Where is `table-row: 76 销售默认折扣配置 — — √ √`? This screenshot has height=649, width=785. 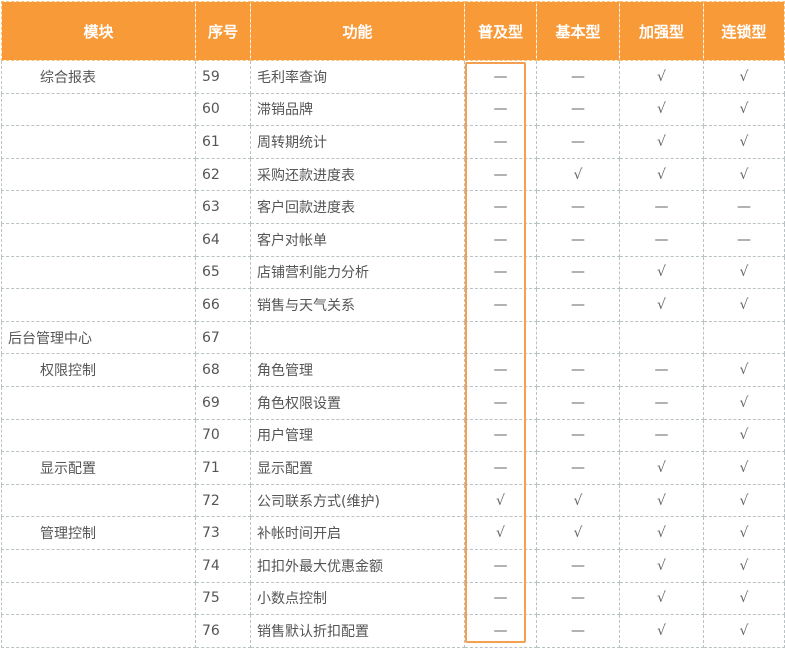
table-row: 76 销售默认折扣配置 — — √ √ is located at coordinates (393, 631).